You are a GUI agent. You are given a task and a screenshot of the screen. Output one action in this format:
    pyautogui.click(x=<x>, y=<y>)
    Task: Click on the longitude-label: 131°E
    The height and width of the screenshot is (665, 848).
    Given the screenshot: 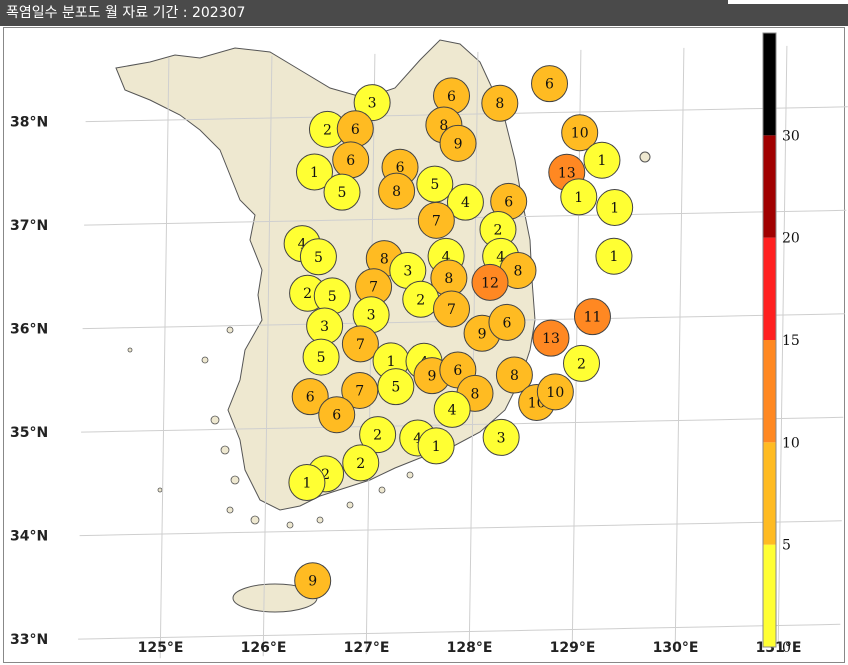 What is the action you would take?
    pyautogui.click(x=779, y=648)
    